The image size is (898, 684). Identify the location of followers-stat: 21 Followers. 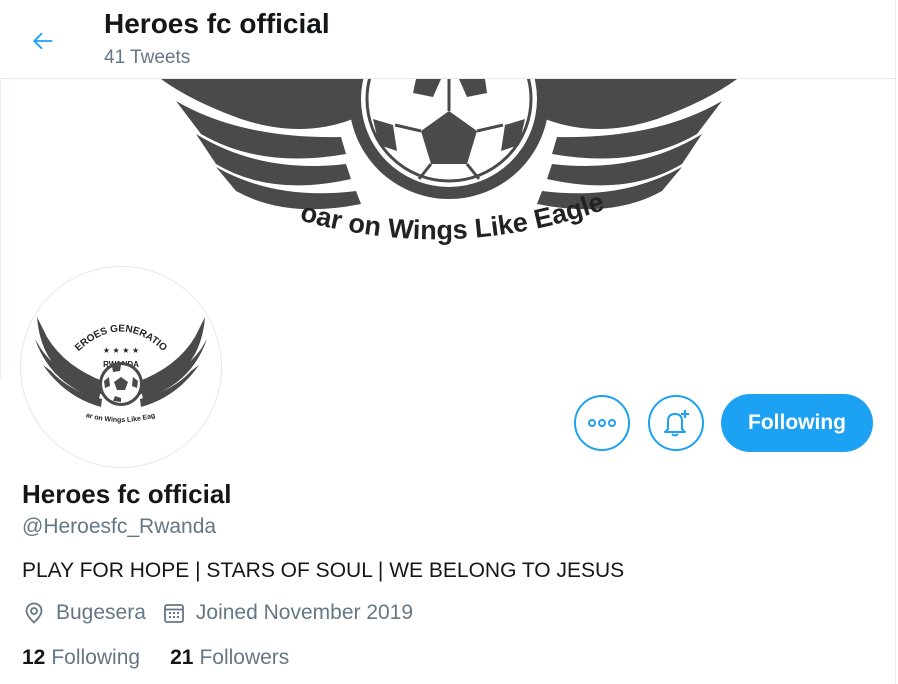
(229, 658).